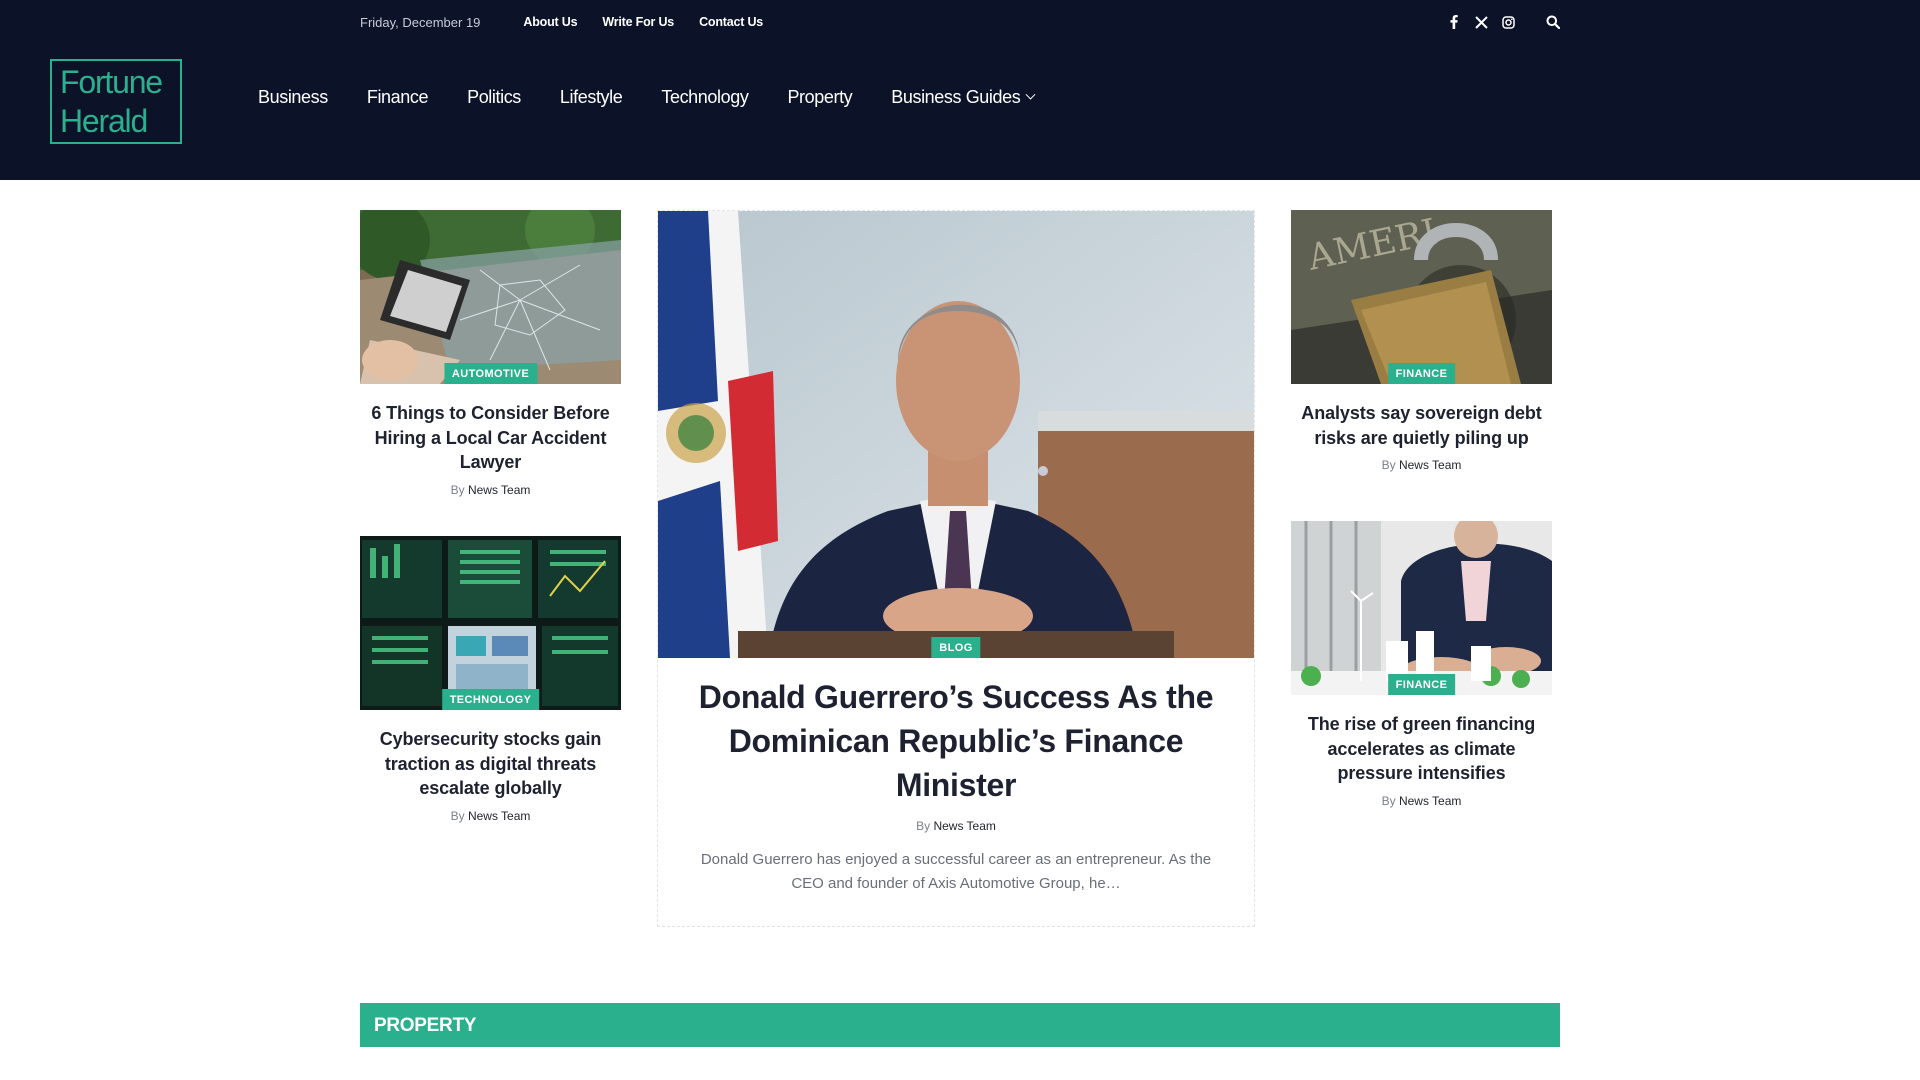 This screenshot has width=1920, height=1080. What do you see at coordinates (1421, 608) in the screenshot?
I see `article-image-green-financing: FINANCE` at bounding box center [1421, 608].